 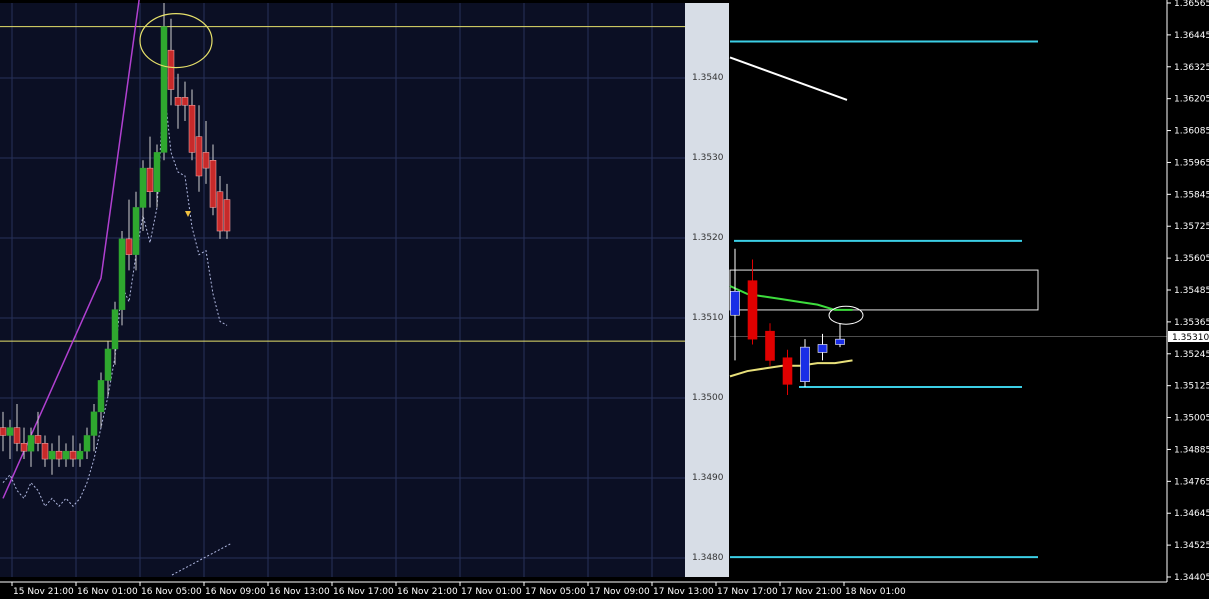 What do you see at coordinates (1191, 195) in the screenshot?
I see `price-tick-label: 1.35845` at bounding box center [1191, 195].